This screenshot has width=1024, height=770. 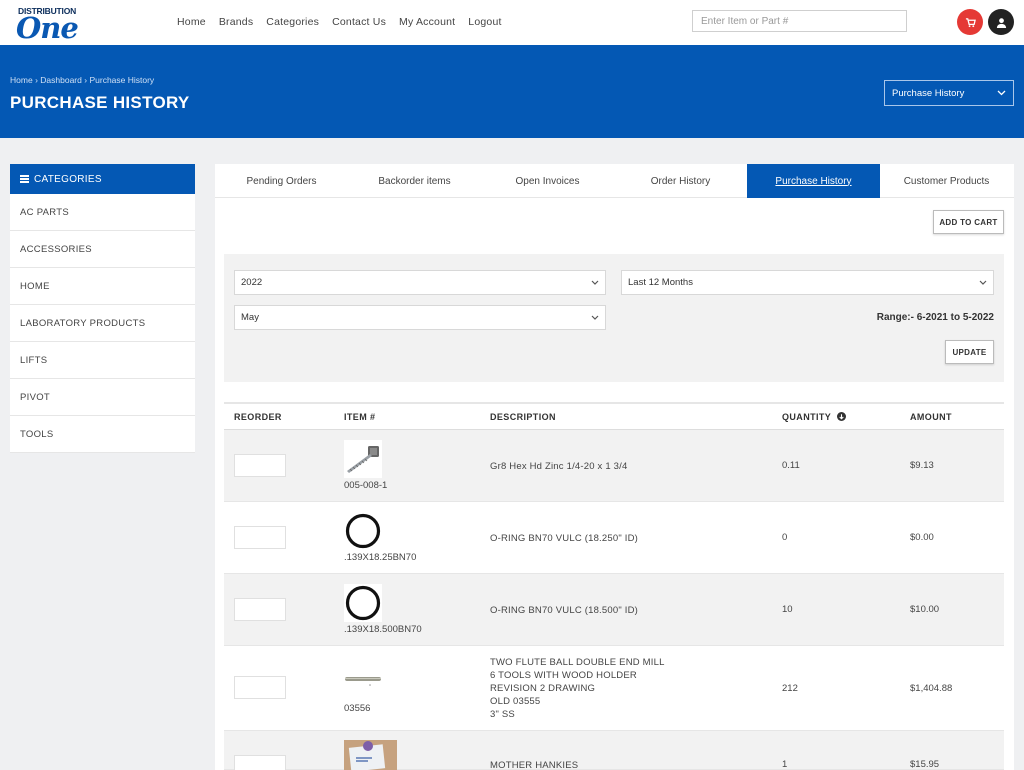 What do you see at coordinates (102, 323) in the screenshot?
I see `category-laboratory-products: LABORATORY PRODUCTS` at bounding box center [102, 323].